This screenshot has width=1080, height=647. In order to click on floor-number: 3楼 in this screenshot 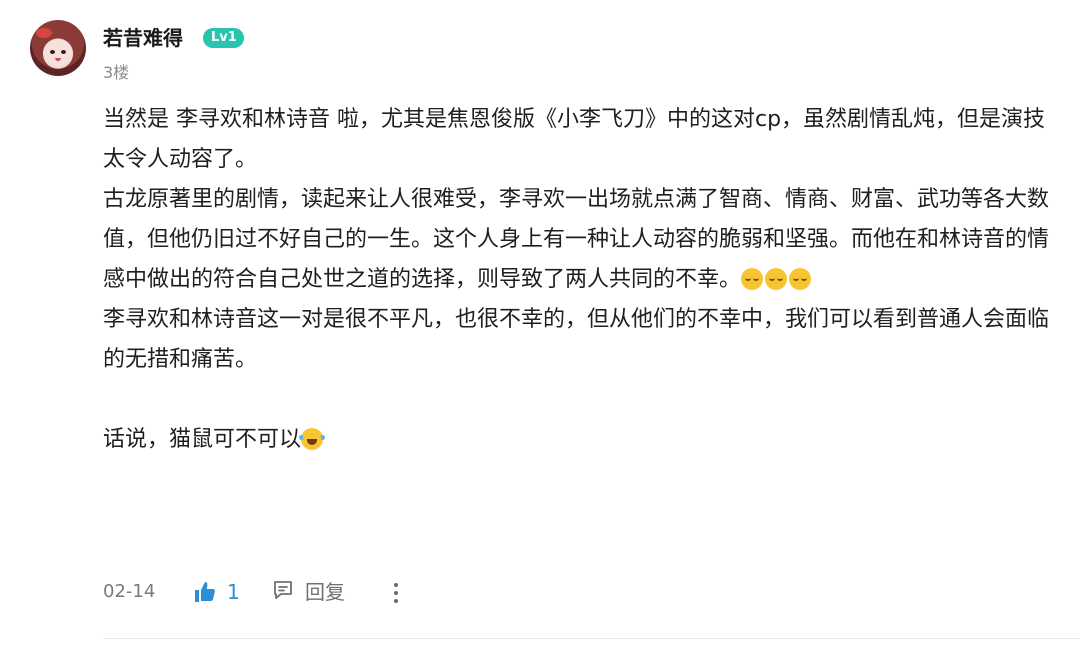, I will do `click(116, 72)`.